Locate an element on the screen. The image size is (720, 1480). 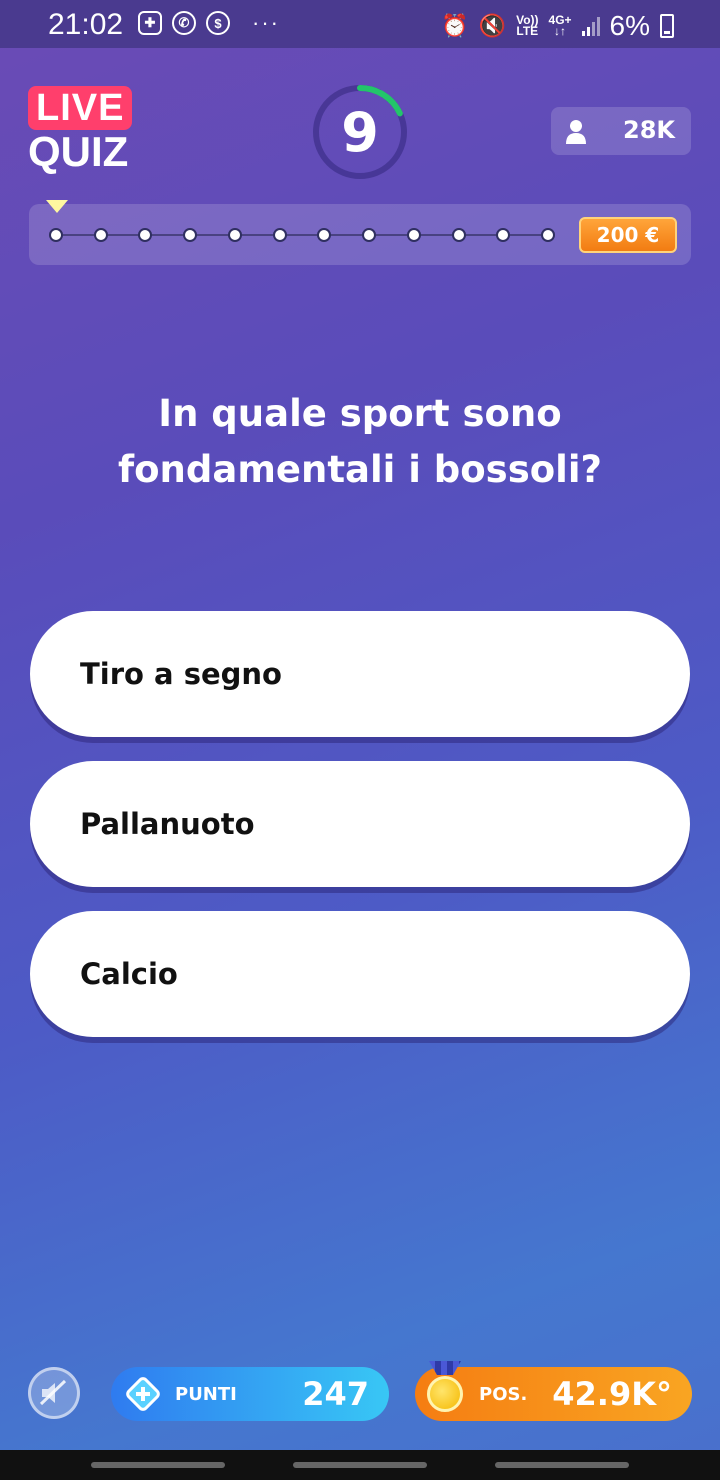
answer-button-3: Calcio is located at coordinates (360, 974).